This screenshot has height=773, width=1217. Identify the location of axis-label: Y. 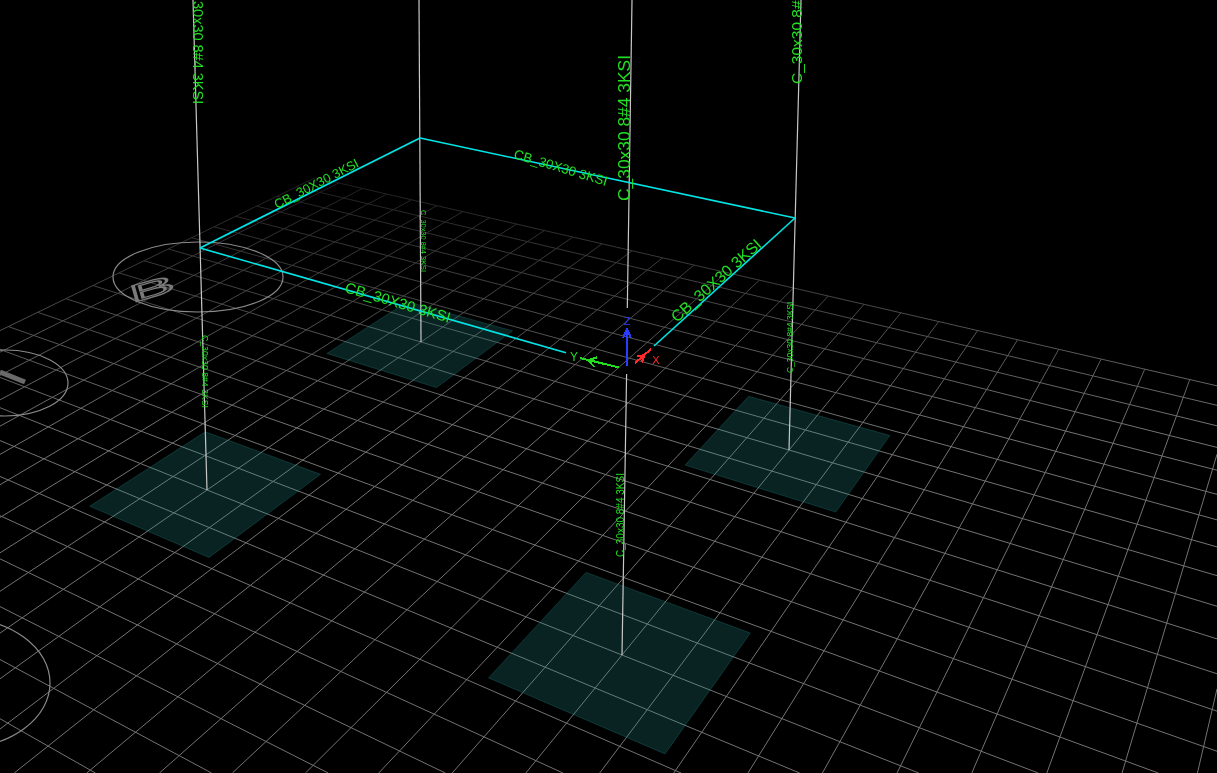
(574, 357).